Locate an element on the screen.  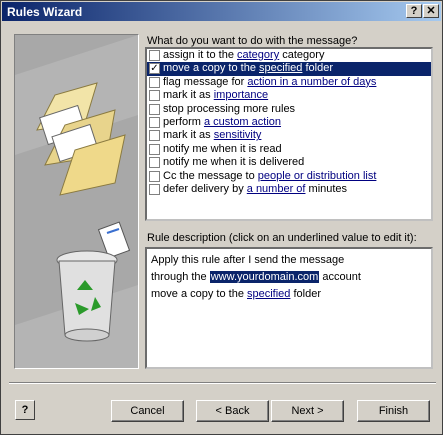
action-item: notify me when it is read is located at coordinates (289, 149).